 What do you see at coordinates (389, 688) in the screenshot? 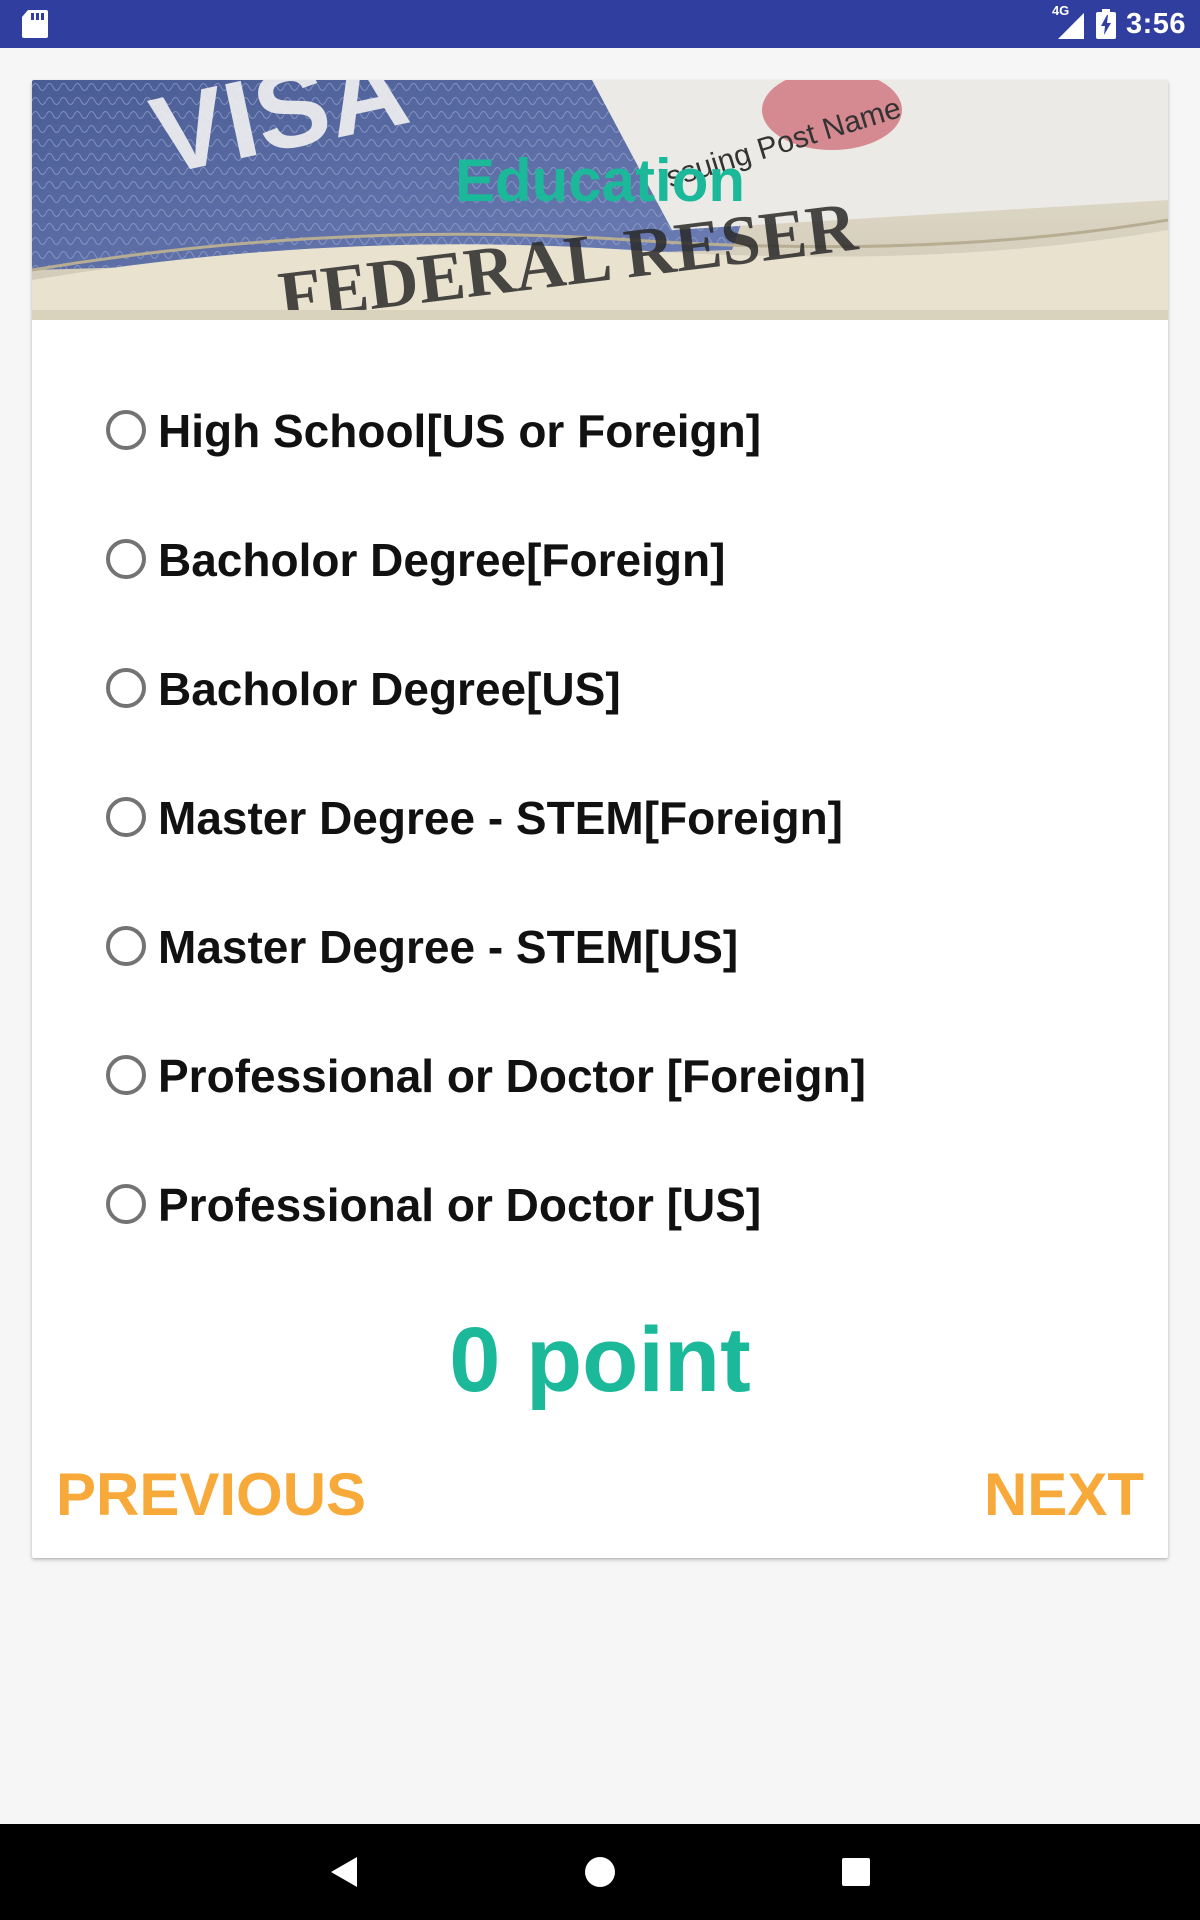
I see `option-label: Bacholor Degree[US]` at bounding box center [389, 688].